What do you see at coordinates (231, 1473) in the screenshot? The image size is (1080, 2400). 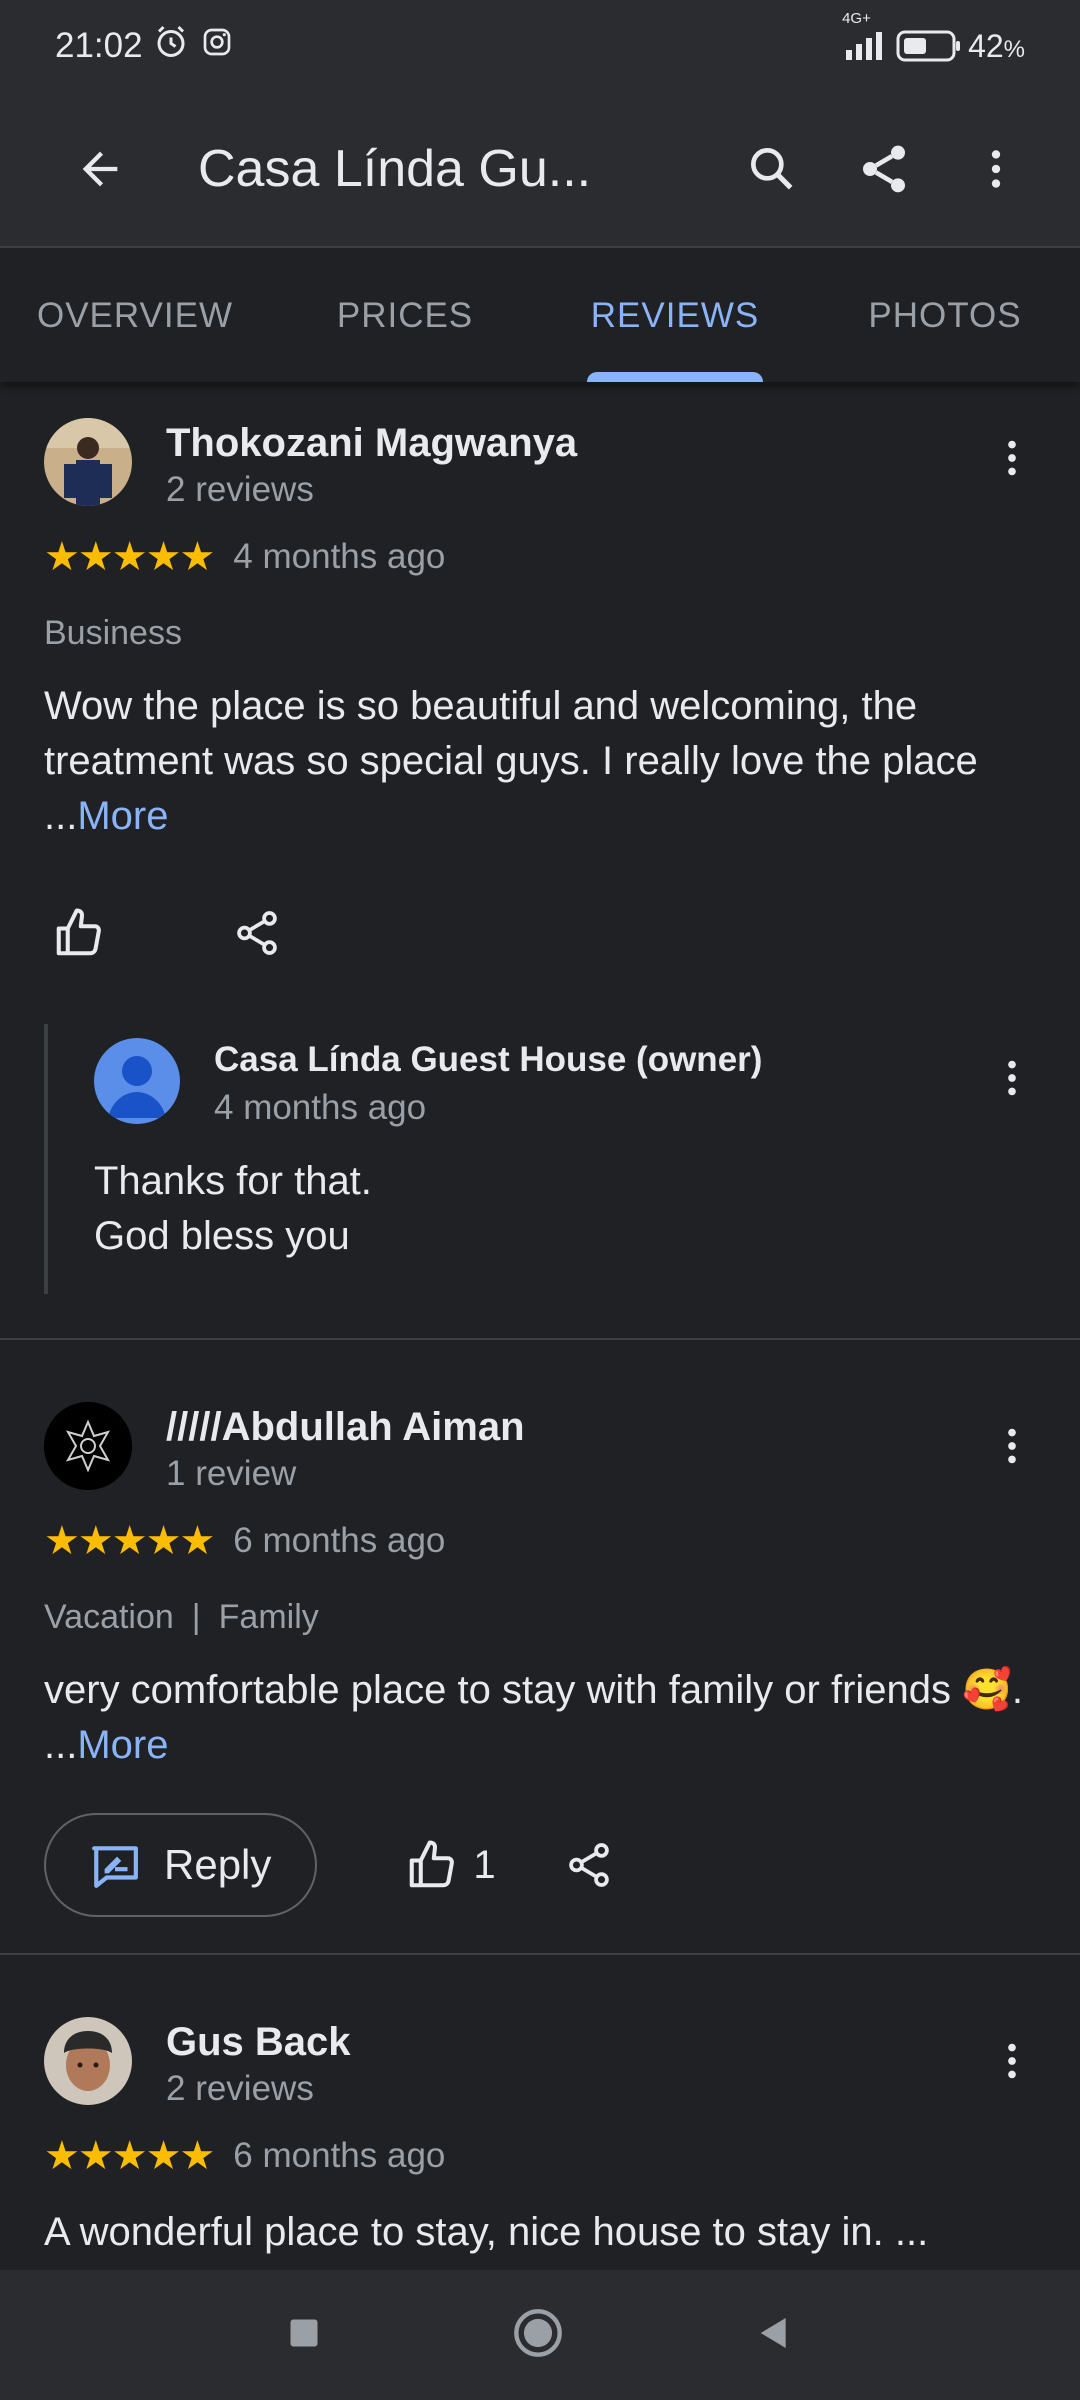 I see `review-count: 1 review` at bounding box center [231, 1473].